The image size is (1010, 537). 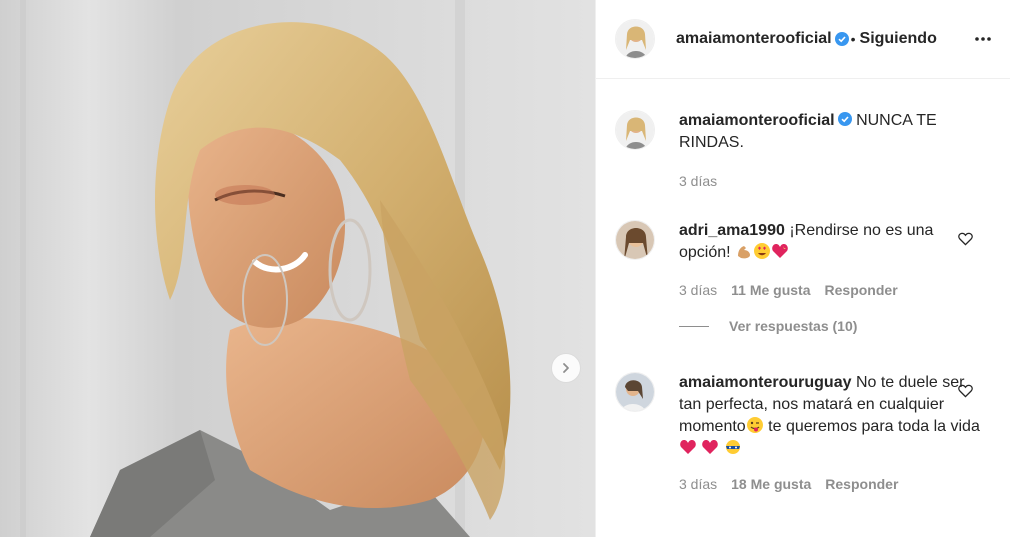 What do you see at coordinates (793, 326) in the screenshot?
I see `view-replies-label: Ver respuestas (10)` at bounding box center [793, 326].